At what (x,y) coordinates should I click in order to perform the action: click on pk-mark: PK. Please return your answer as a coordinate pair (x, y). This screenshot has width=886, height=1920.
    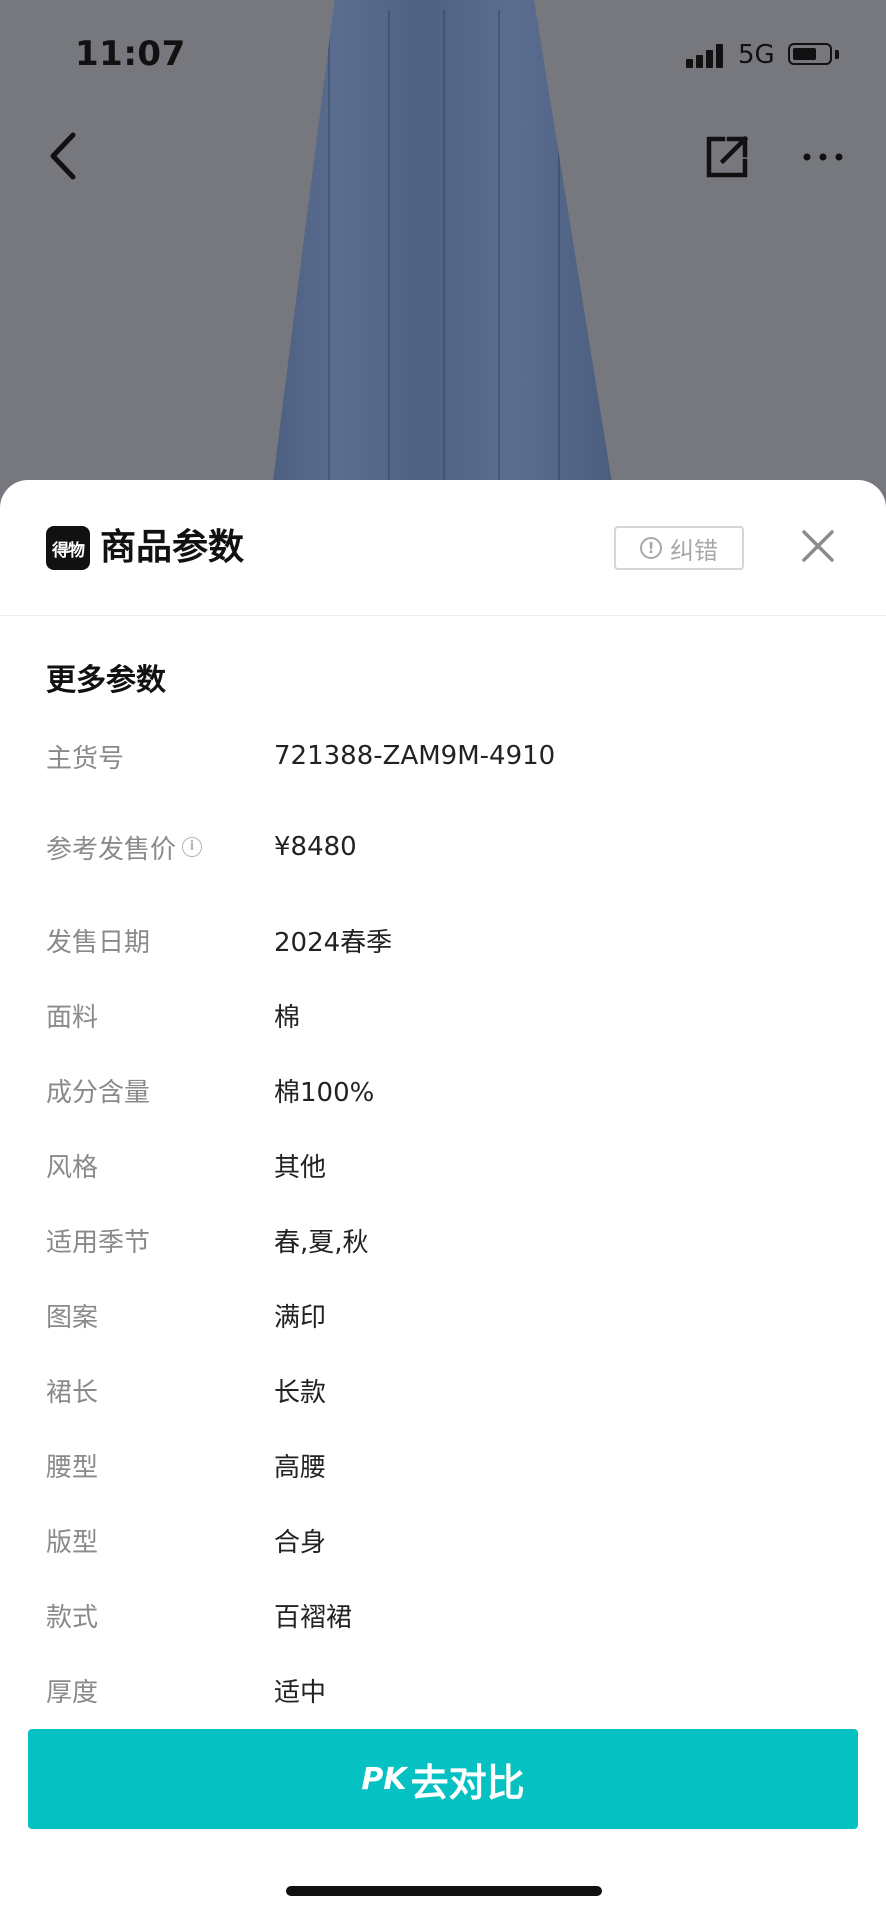
    Looking at the image, I should click on (384, 1779).